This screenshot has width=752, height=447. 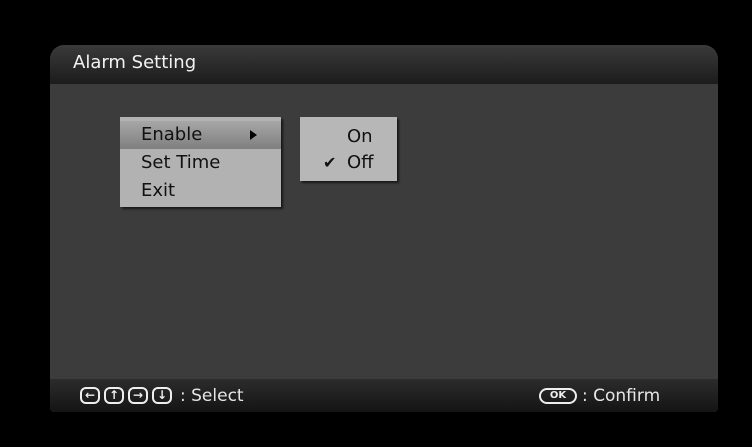 What do you see at coordinates (621, 396) in the screenshot?
I see `confirm-hint: : Confirm` at bounding box center [621, 396].